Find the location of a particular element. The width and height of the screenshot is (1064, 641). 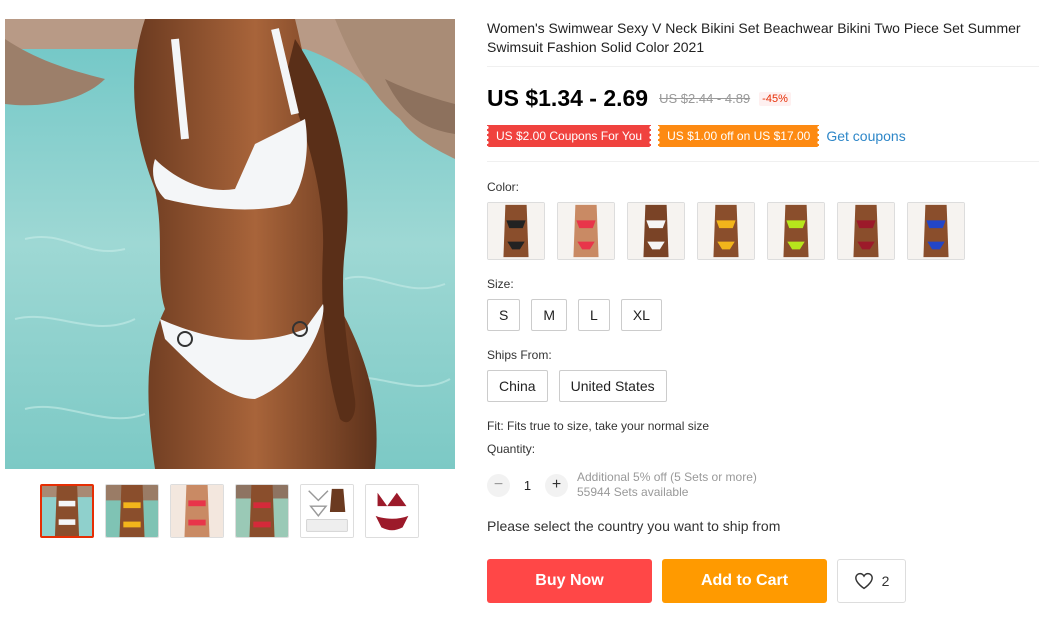

size-label: Size: is located at coordinates (500, 284).